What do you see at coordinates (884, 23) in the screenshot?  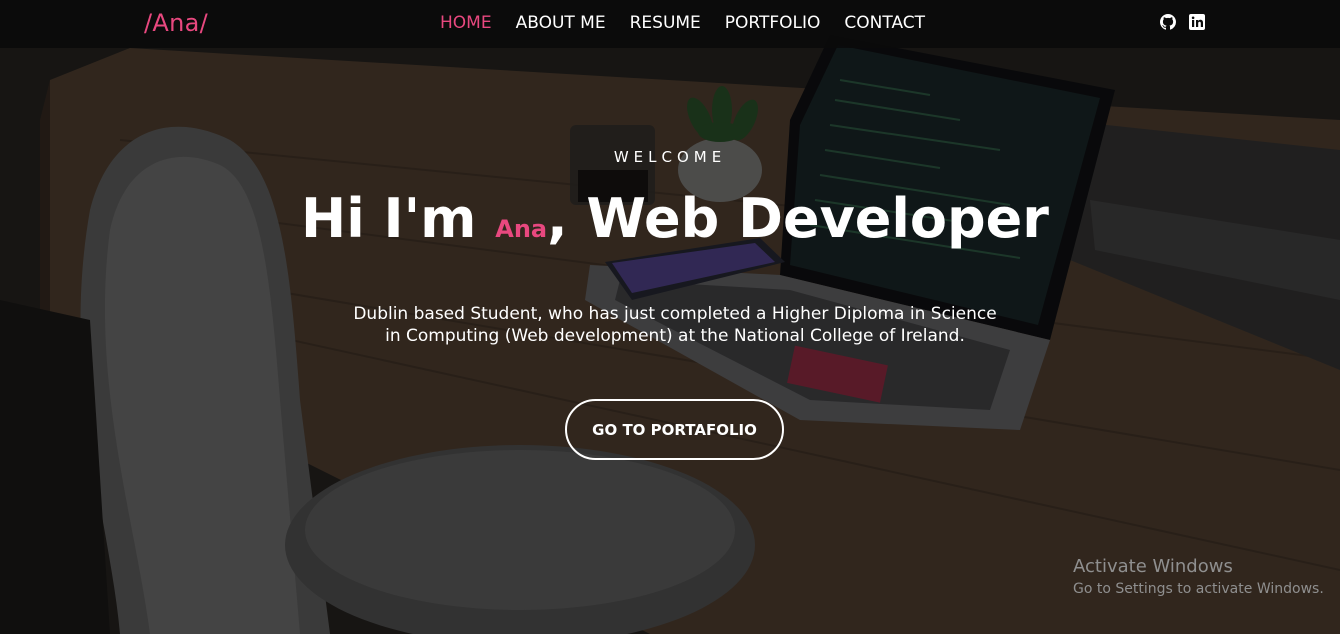 I see `nav-item-contact: CONTACT` at bounding box center [884, 23].